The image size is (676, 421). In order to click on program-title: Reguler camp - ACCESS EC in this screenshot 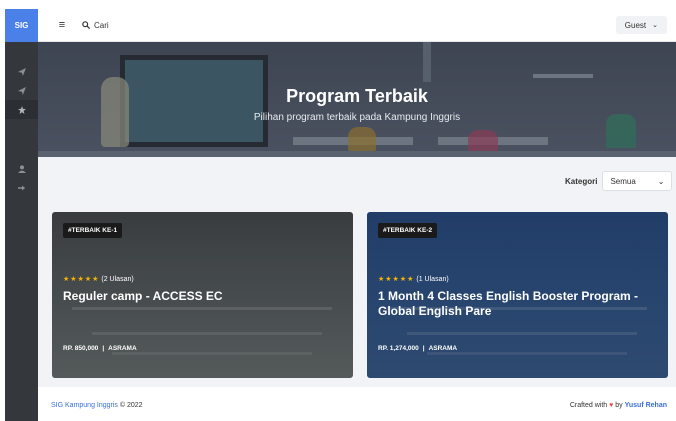, I will do `click(203, 296)`.